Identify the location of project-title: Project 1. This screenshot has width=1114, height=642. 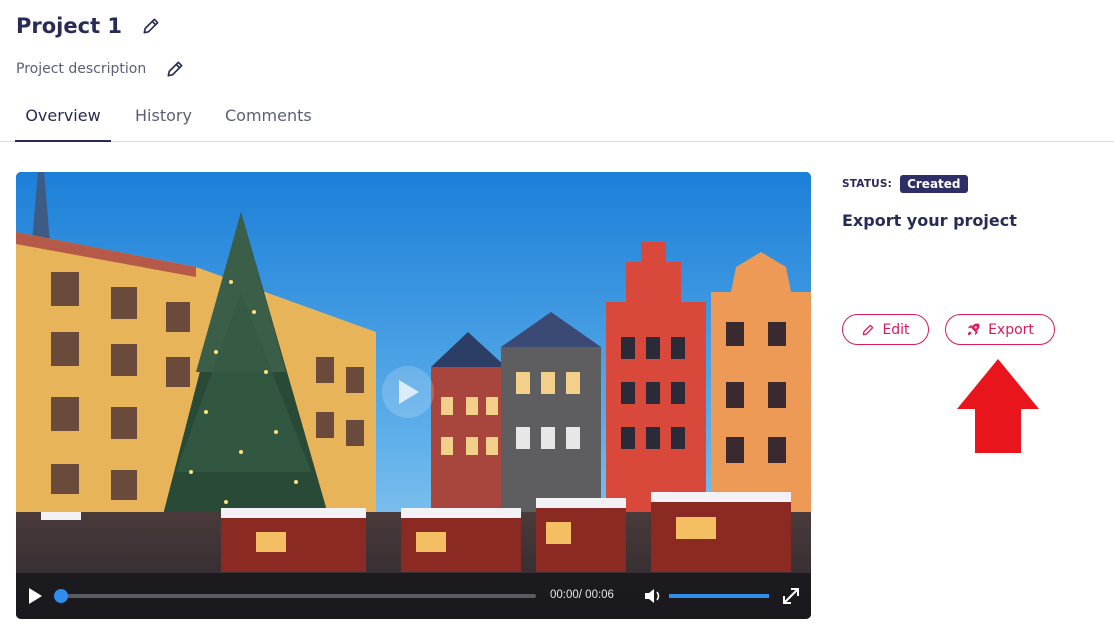
(69, 26).